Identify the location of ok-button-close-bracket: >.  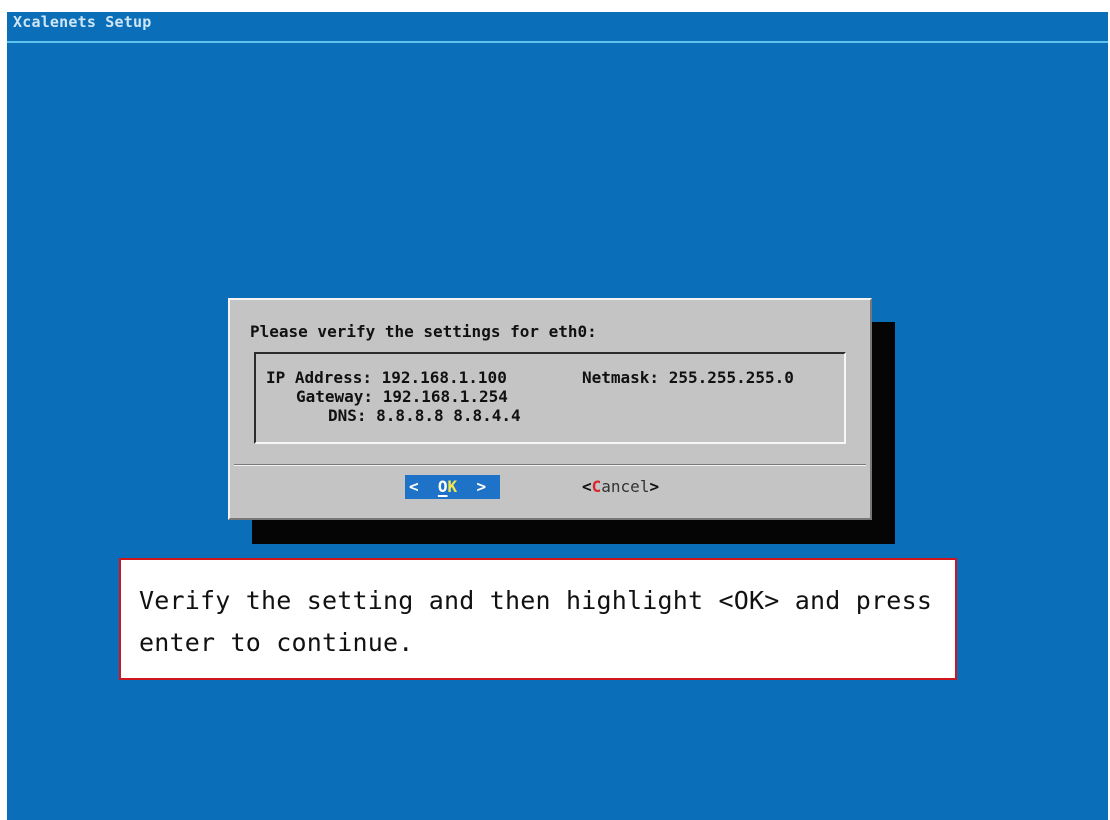
(472, 486).